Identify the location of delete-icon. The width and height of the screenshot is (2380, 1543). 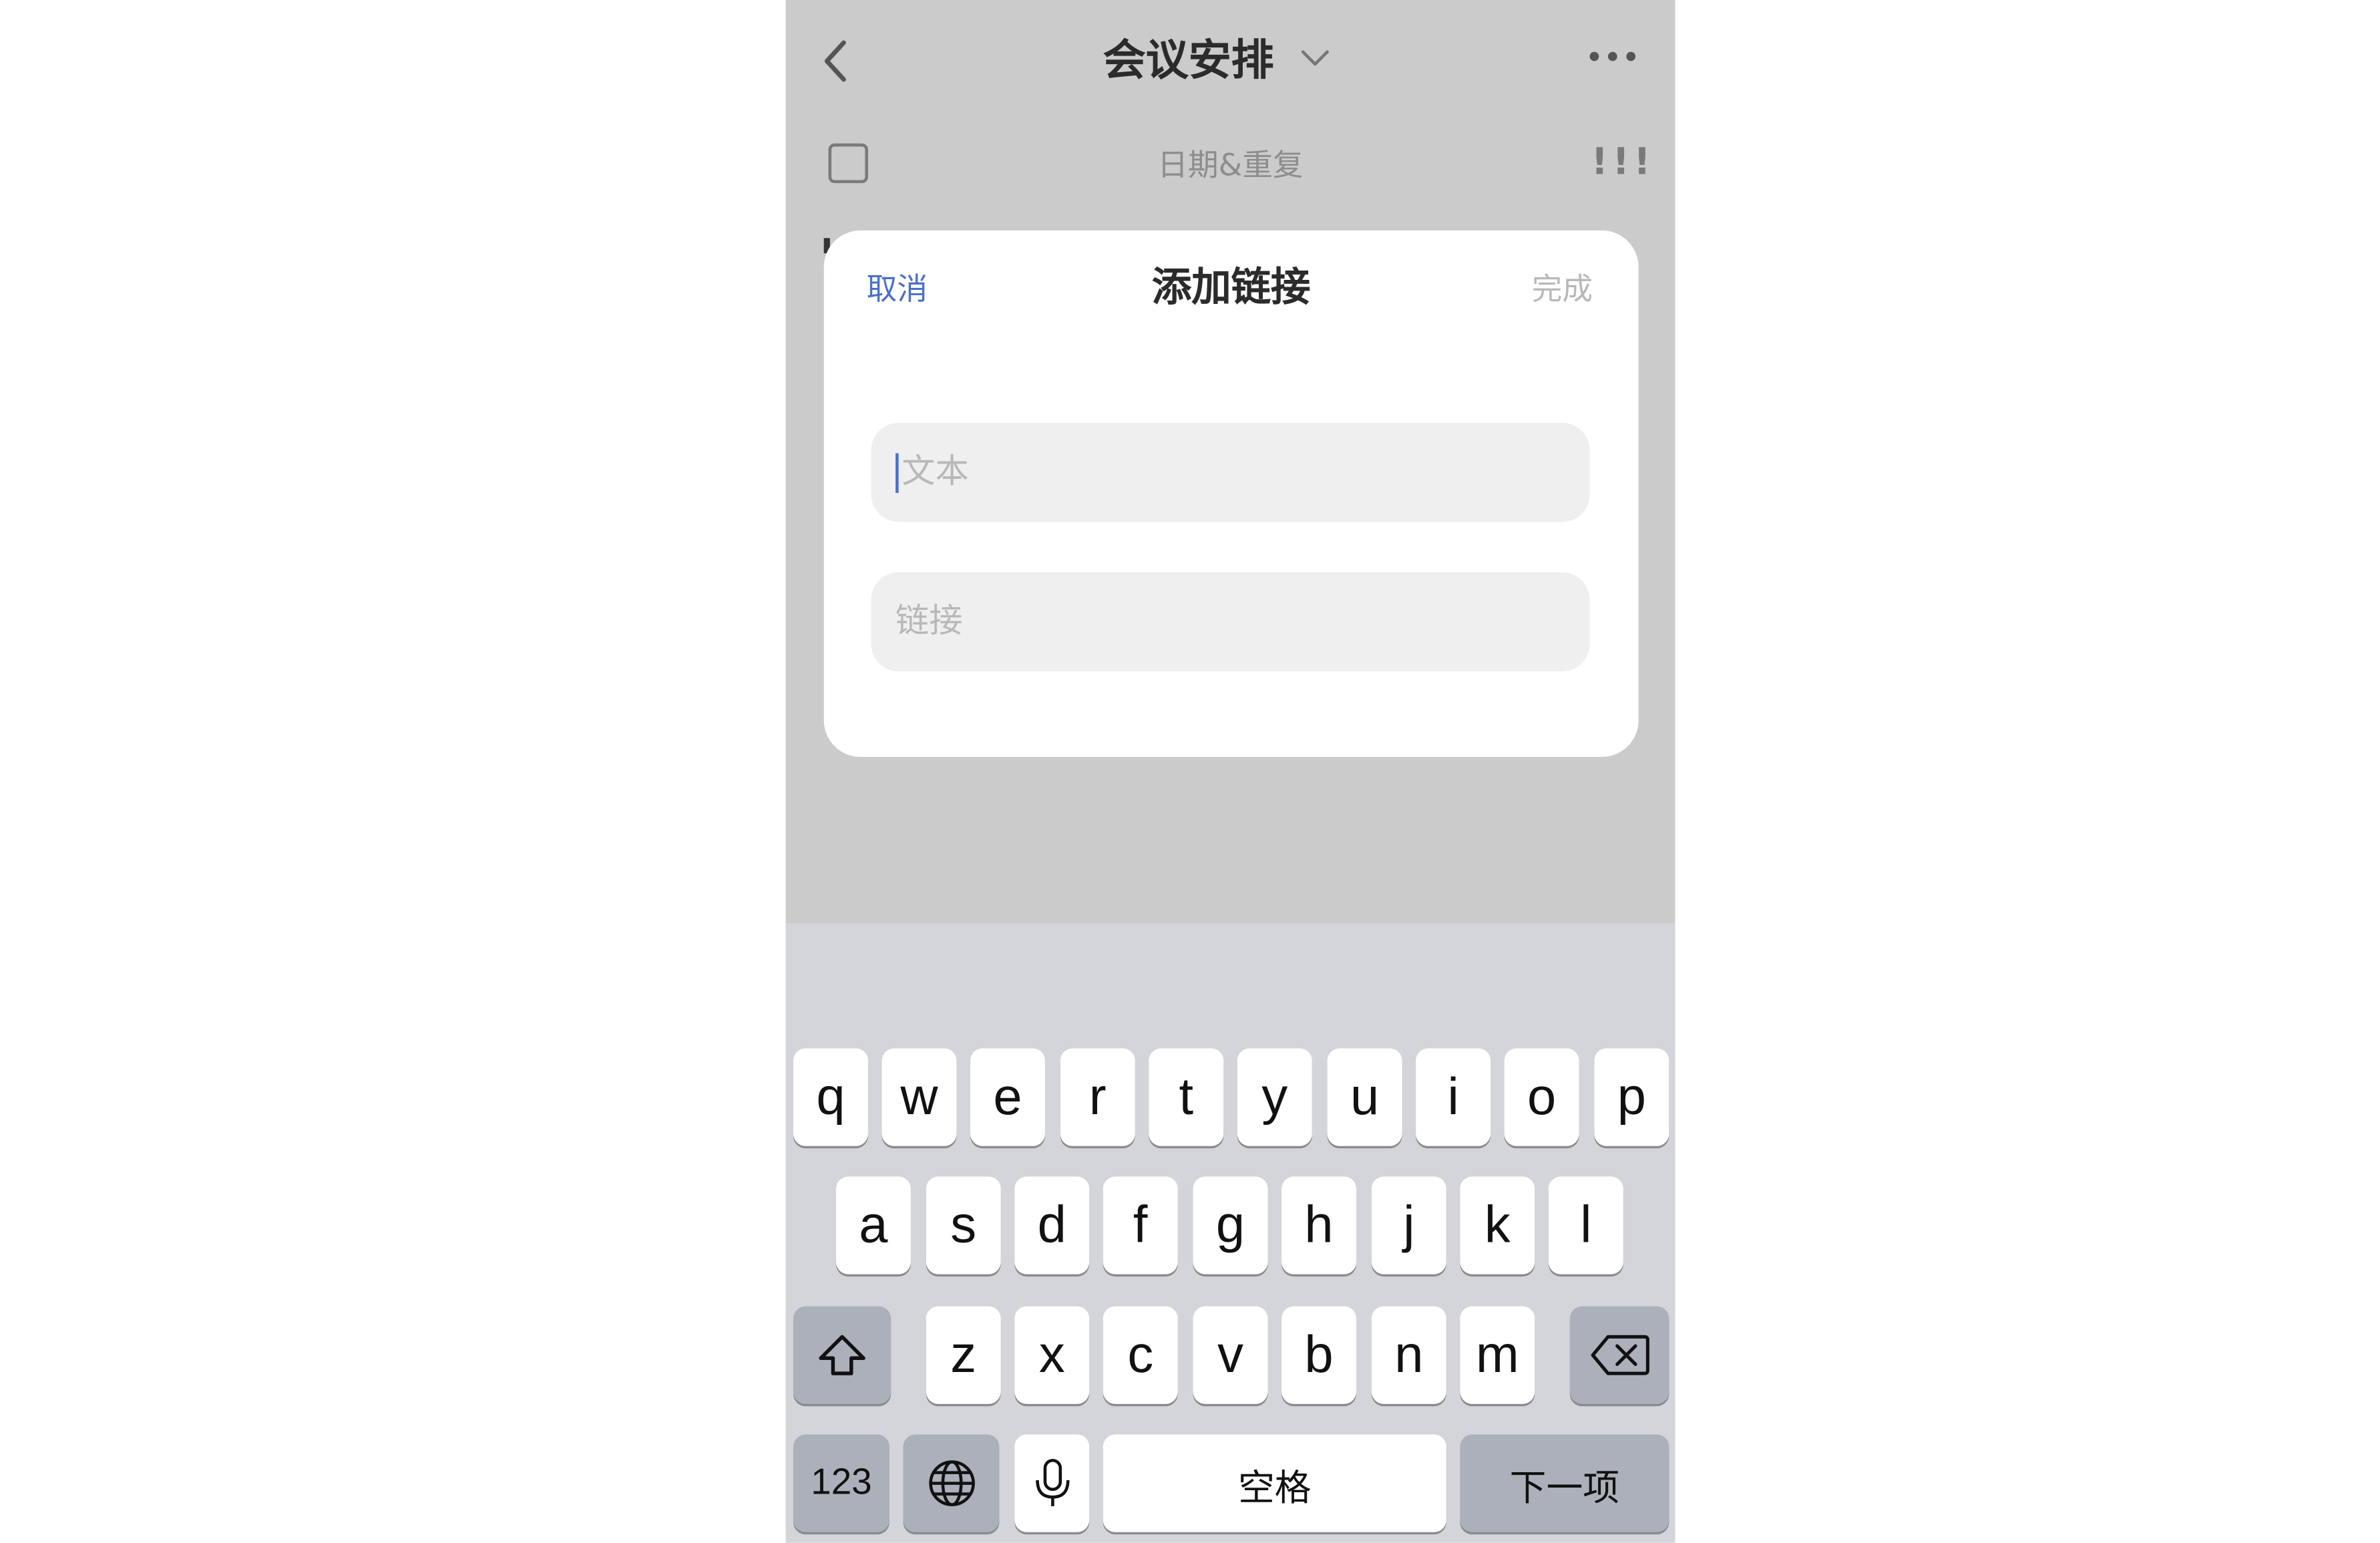
(1619, 1355).